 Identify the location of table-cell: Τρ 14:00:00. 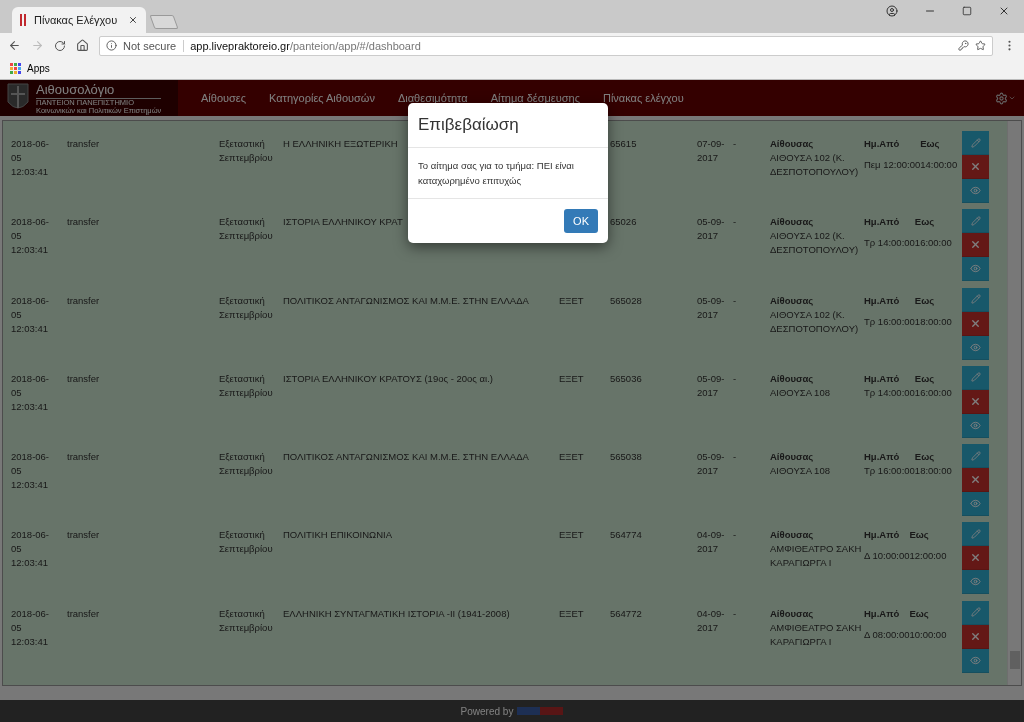
(889, 243).